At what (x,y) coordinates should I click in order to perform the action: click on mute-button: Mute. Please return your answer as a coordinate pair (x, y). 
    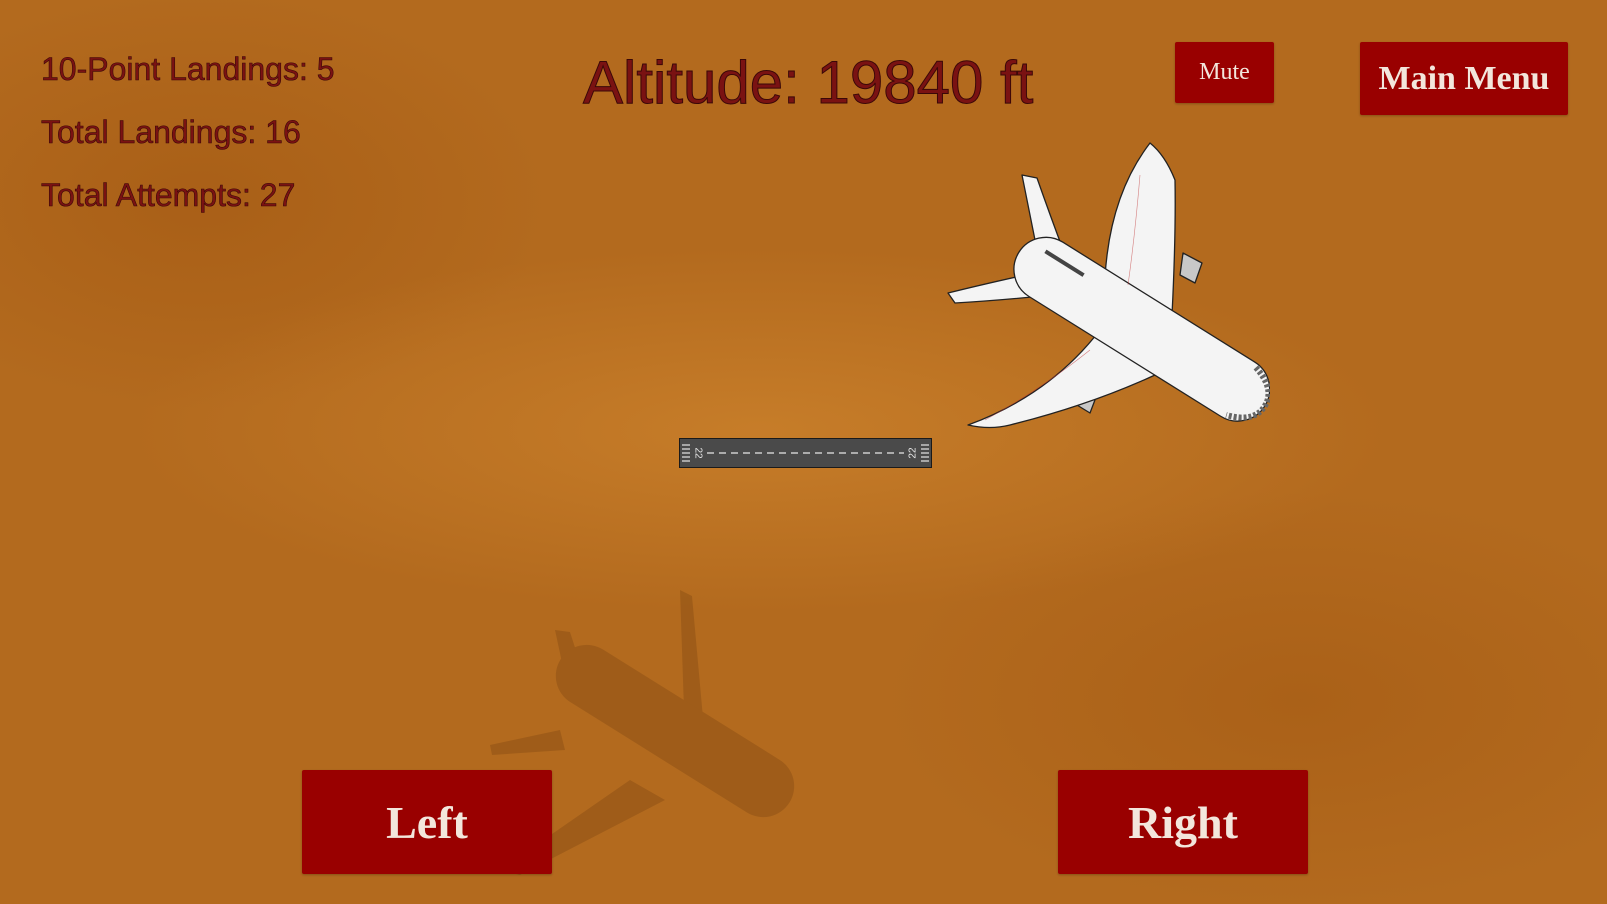
    Looking at the image, I should click on (1224, 72).